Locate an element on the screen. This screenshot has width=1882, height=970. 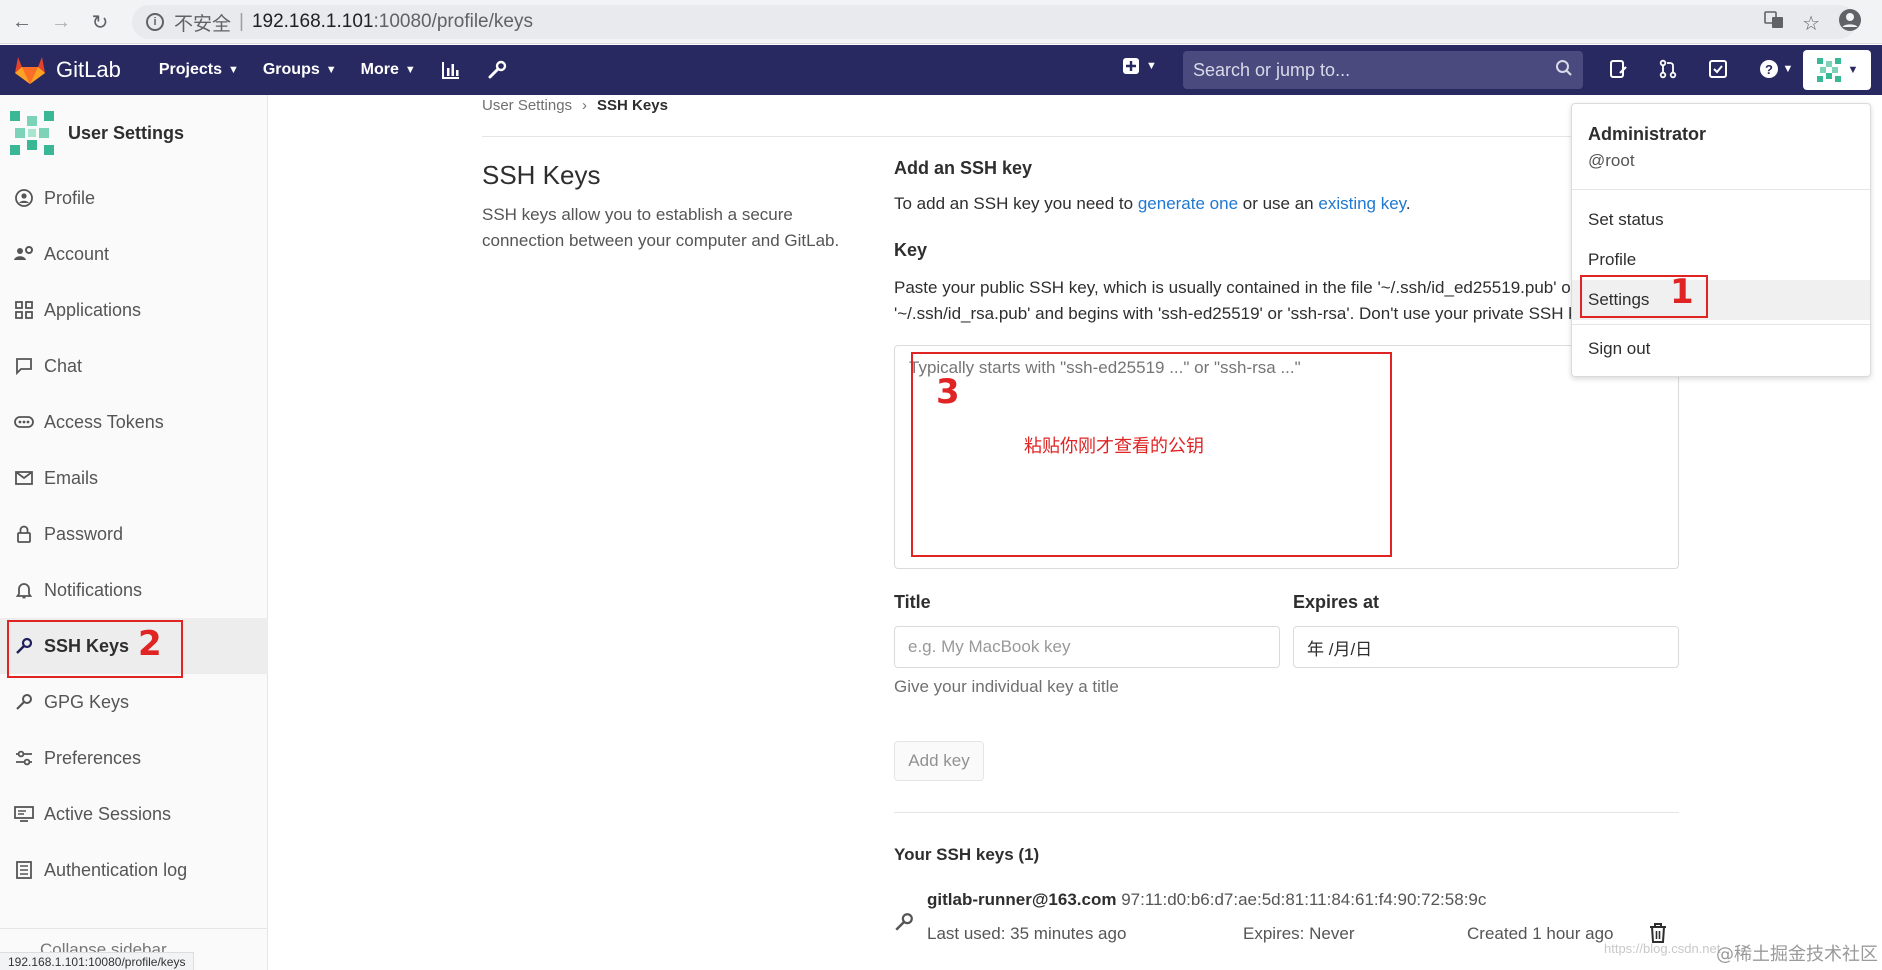
log-icon is located at coordinates (24, 870).